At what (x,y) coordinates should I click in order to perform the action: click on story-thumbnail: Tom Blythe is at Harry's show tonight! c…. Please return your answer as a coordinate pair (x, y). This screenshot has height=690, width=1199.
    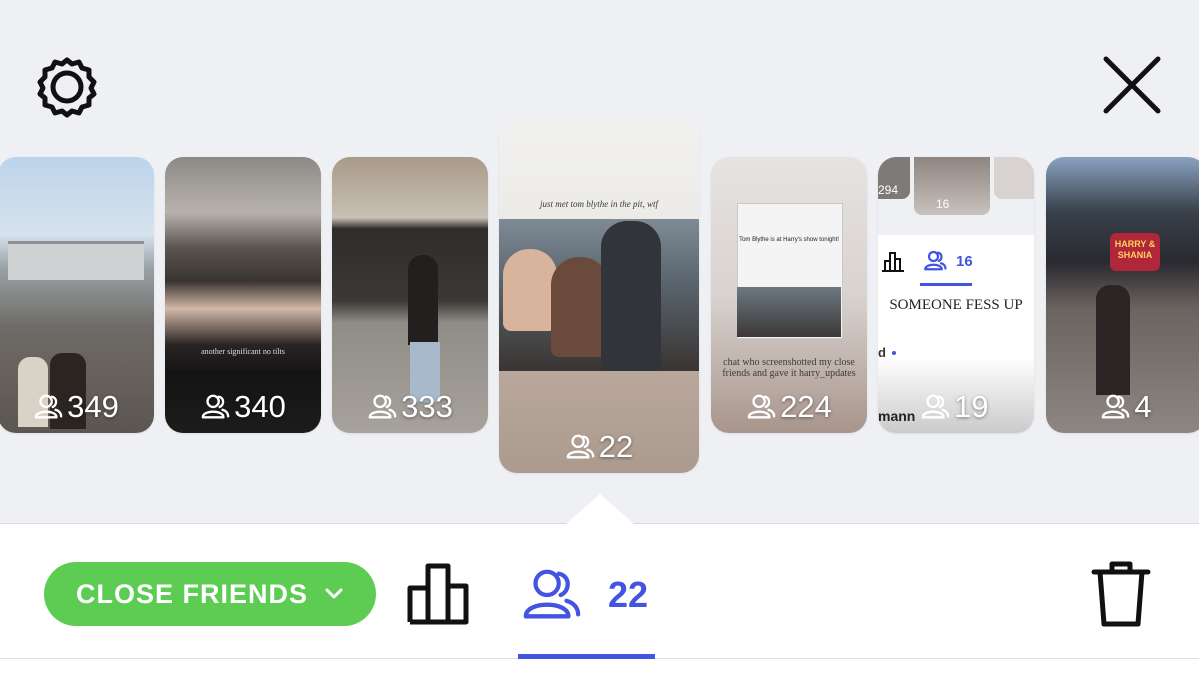
    Looking at the image, I should click on (789, 295).